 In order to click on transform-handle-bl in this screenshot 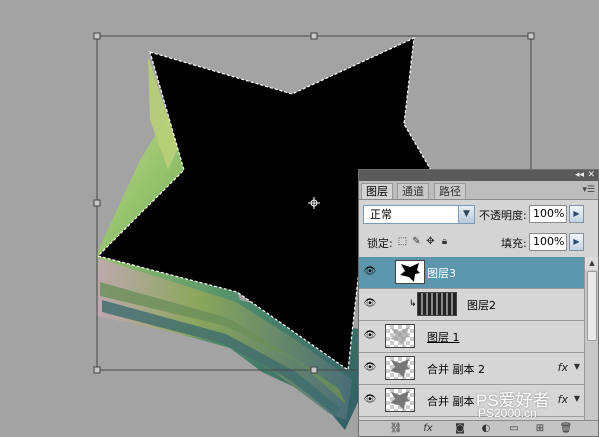, I will do `click(97, 370)`.